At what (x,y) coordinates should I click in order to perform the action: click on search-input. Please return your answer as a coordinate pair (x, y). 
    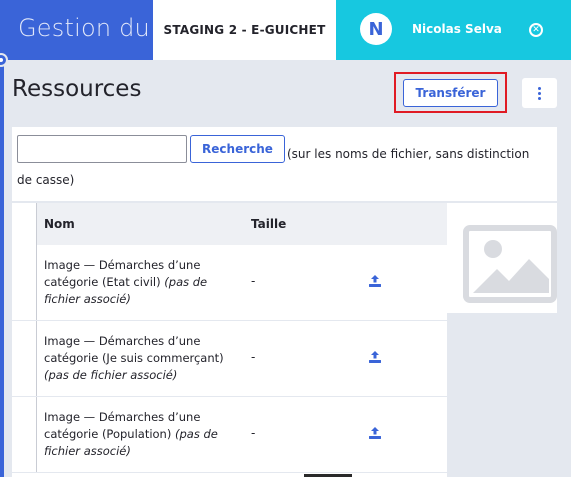
    Looking at the image, I should click on (102, 149).